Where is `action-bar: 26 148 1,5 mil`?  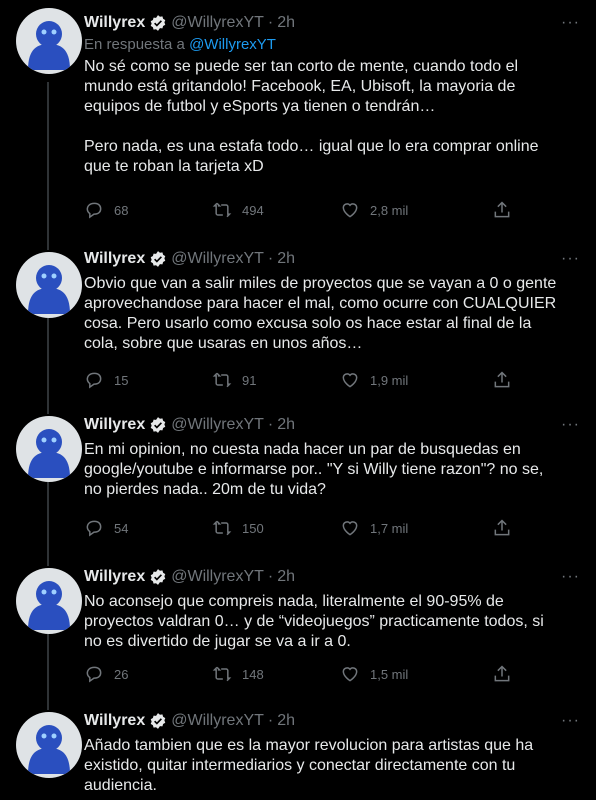 action-bar: 26 148 1,5 mil is located at coordinates (340, 674).